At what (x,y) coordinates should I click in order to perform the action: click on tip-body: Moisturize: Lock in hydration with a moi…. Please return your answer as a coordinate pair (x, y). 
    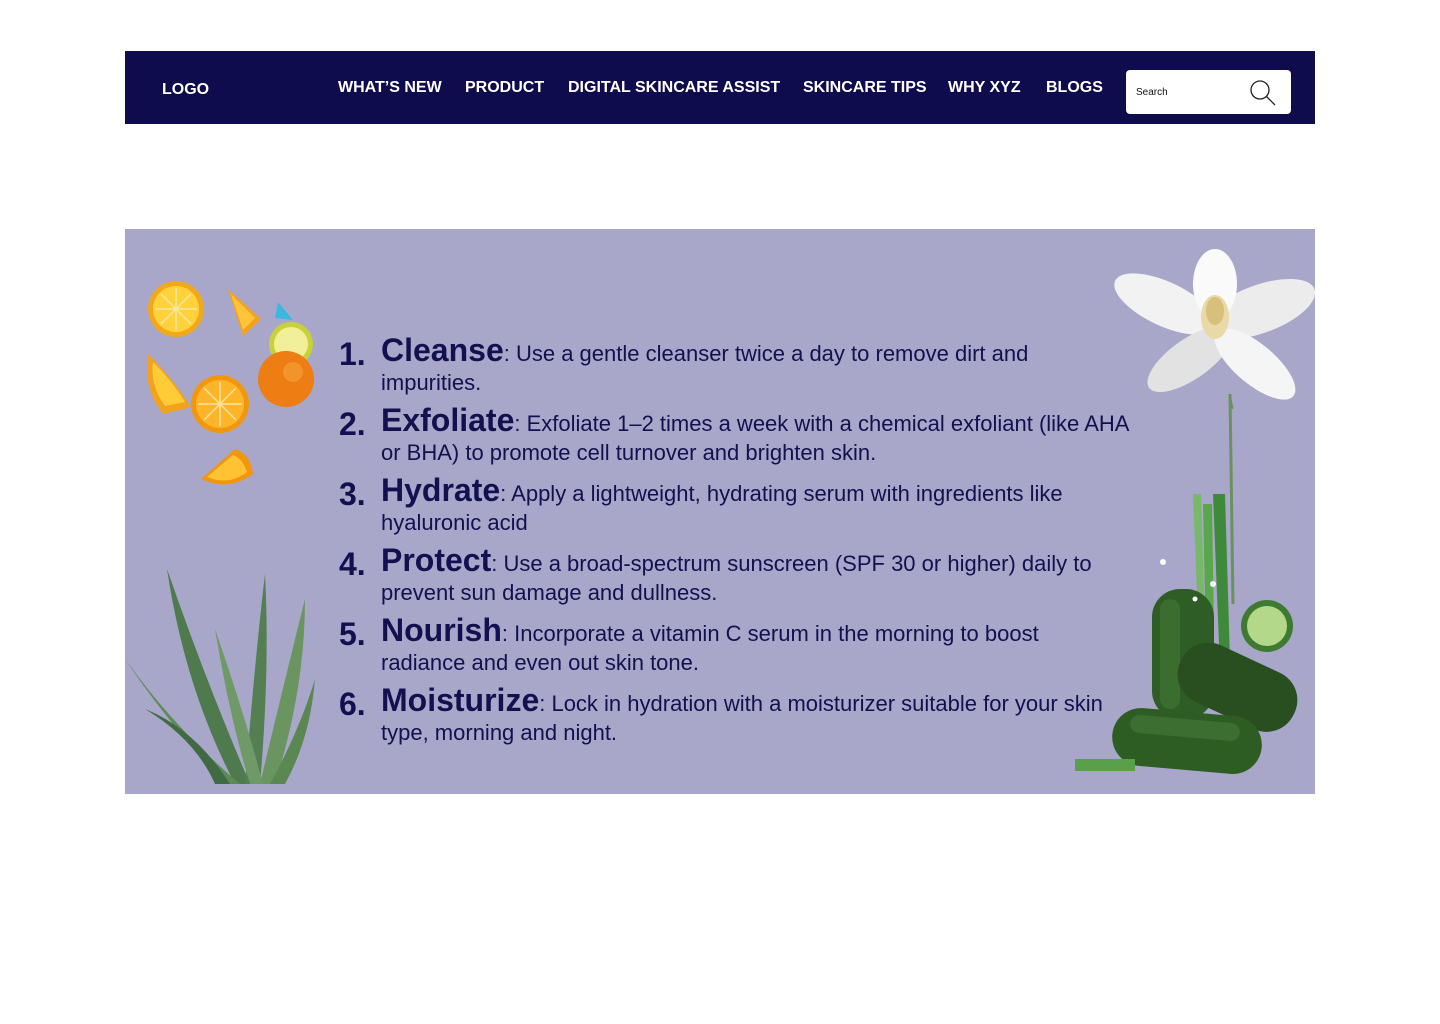
    Looking at the image, I should click on (755, 715).